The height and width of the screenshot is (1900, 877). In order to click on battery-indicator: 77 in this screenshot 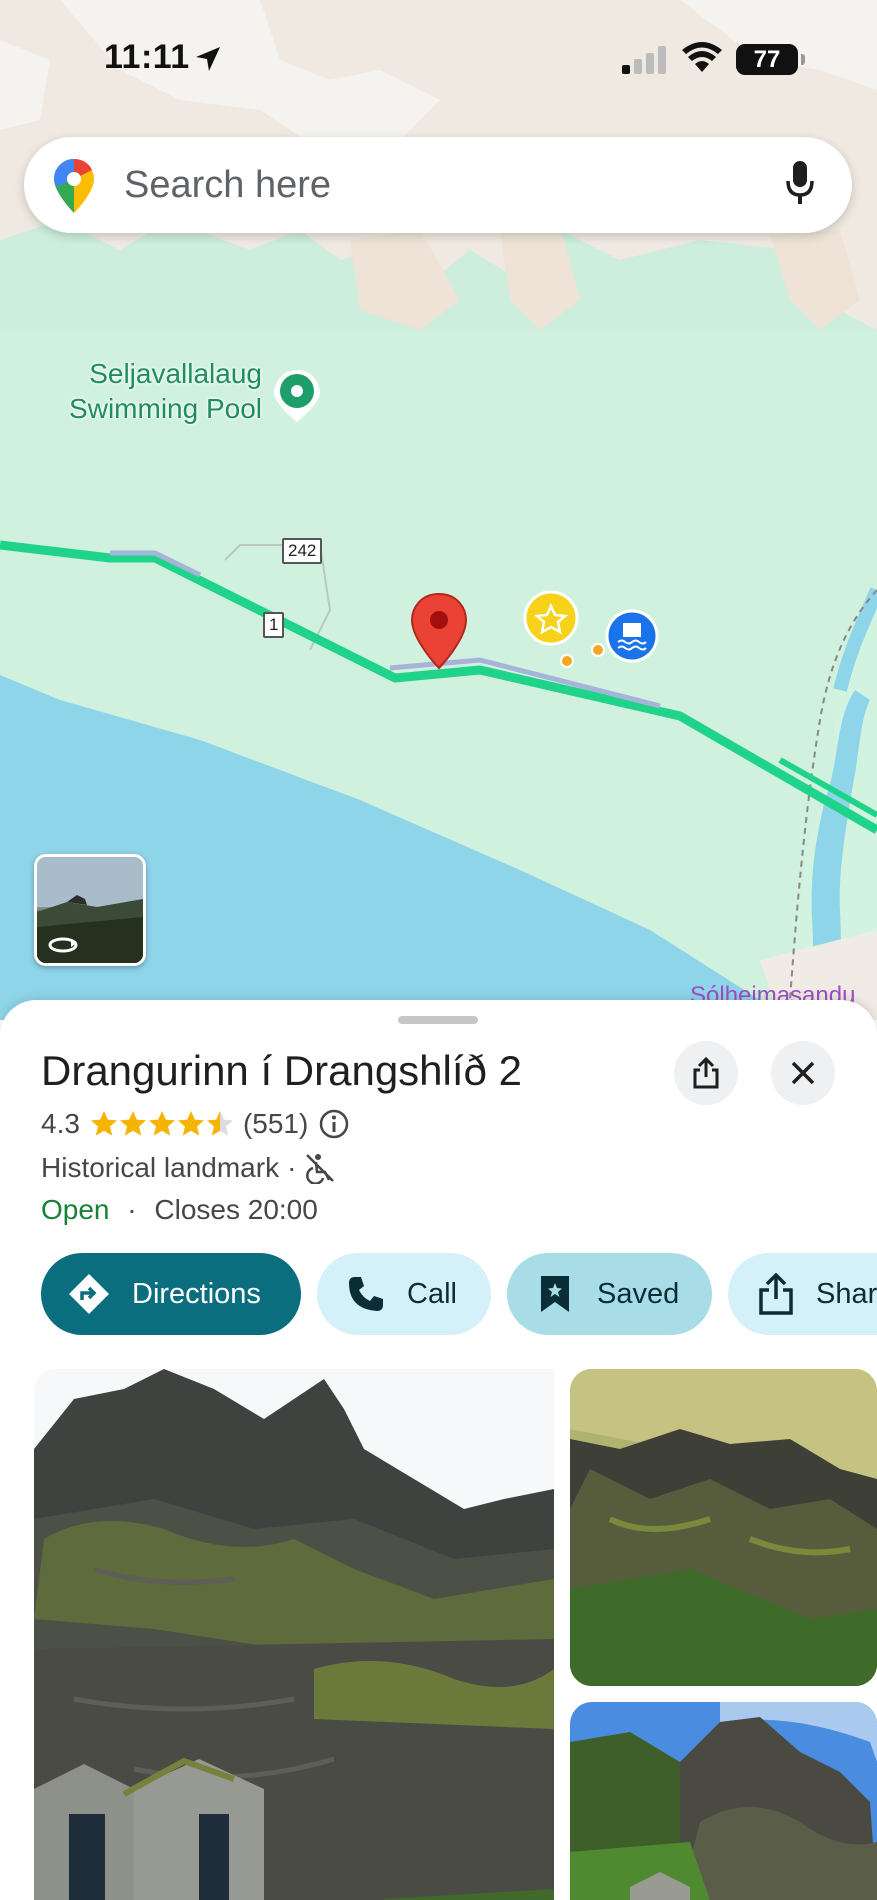, I will do `click(770, 59)`.